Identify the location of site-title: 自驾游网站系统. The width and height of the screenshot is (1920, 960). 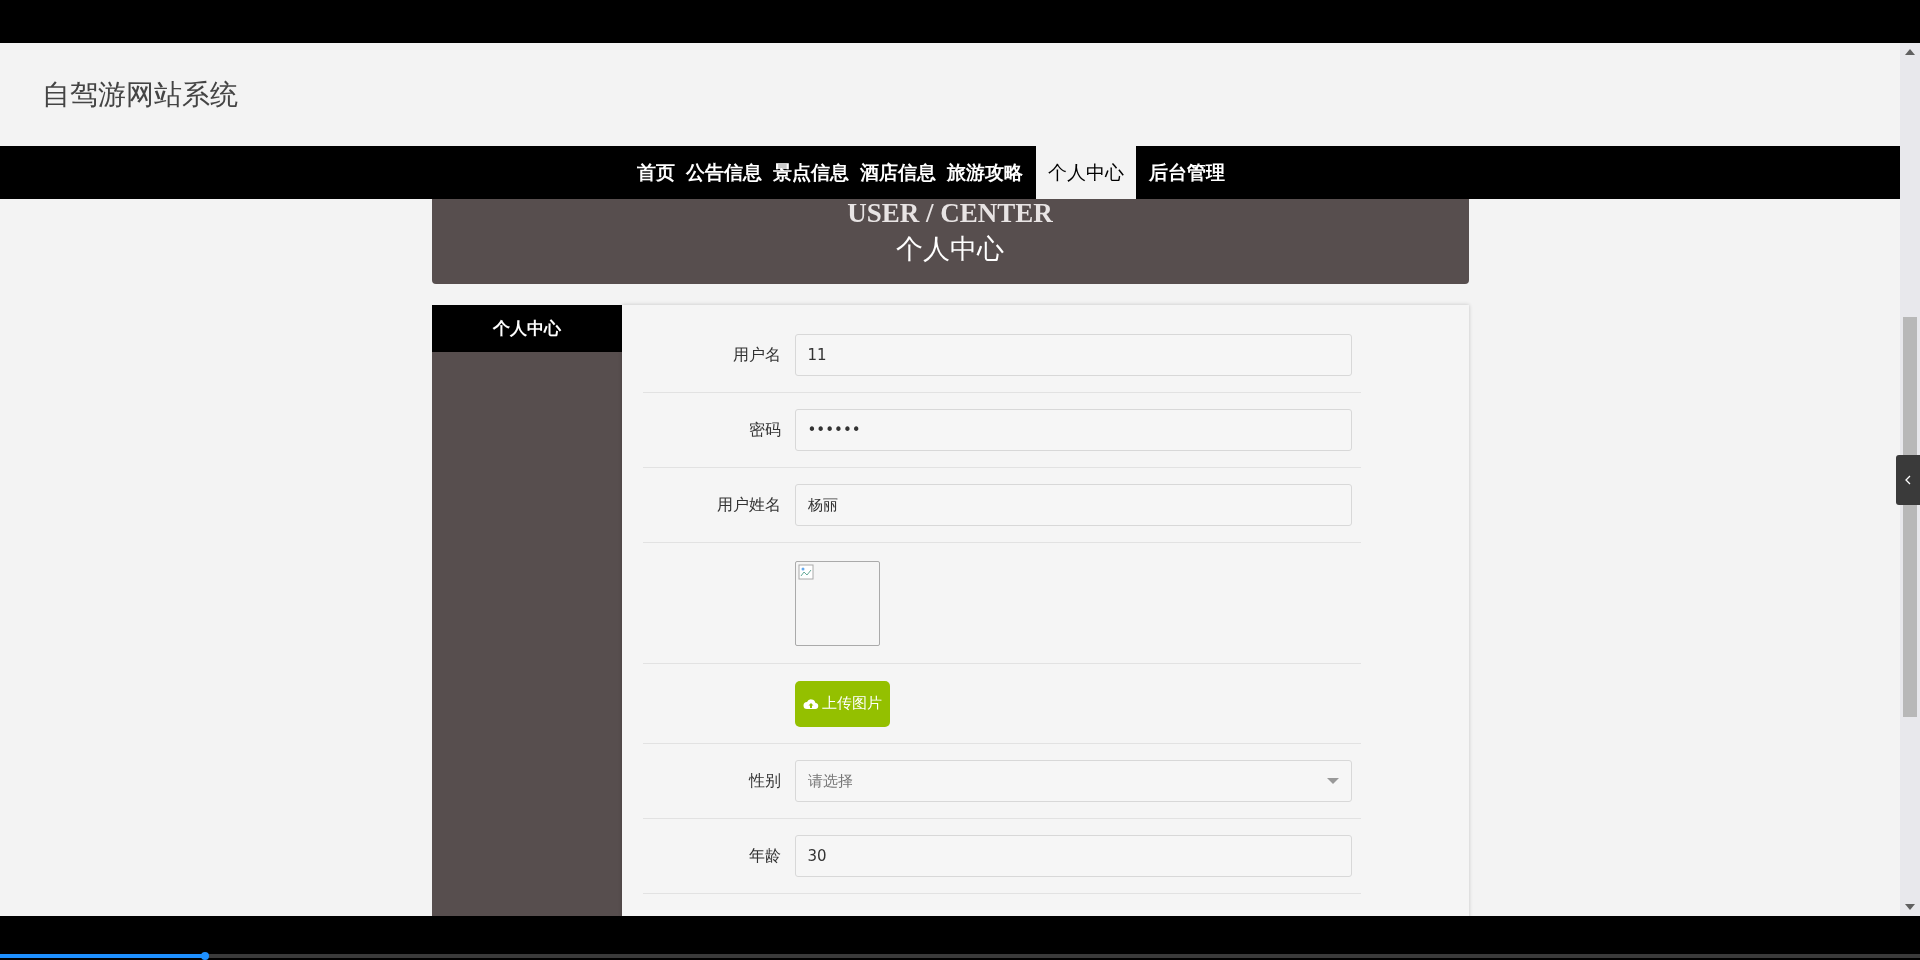
(140, 94).